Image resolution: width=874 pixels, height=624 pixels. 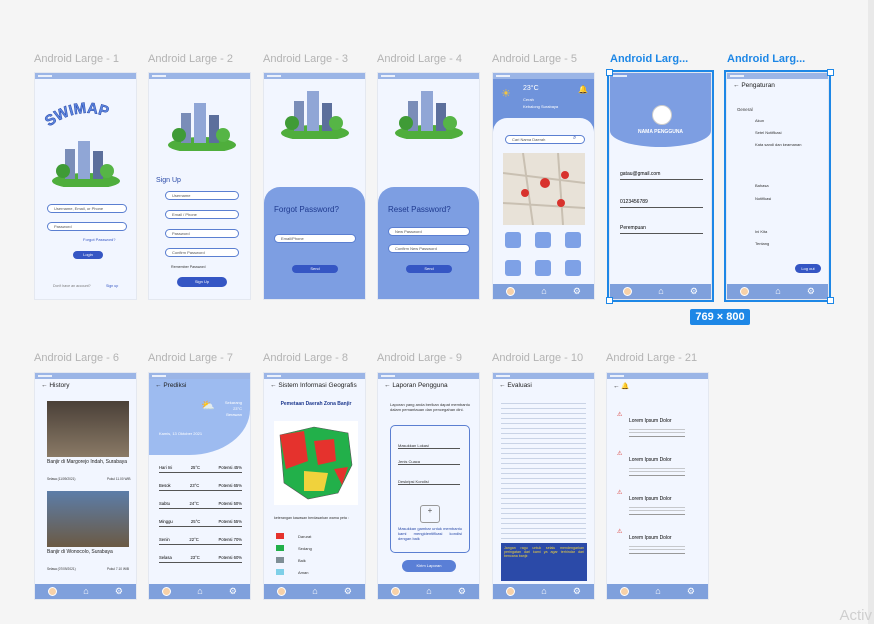 I want to click on prediction-icon, so click(x=543, y=240).